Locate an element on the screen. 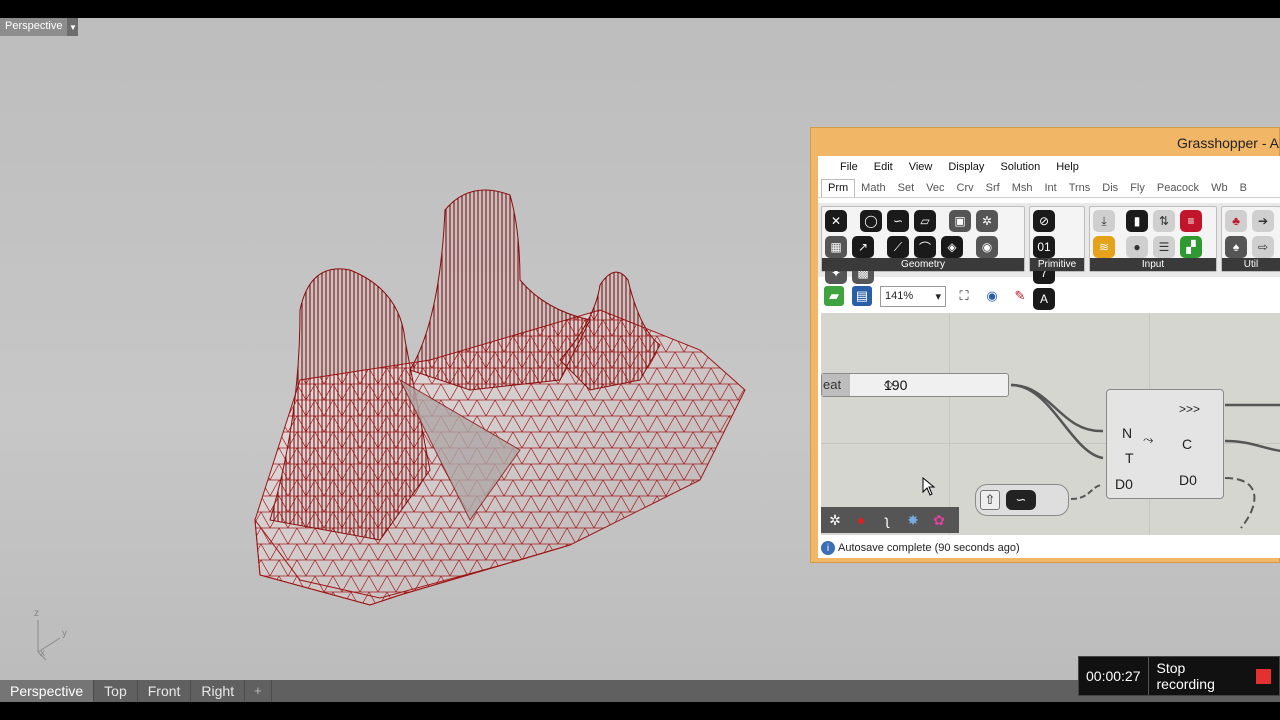  tab-perspective: Perspective is located at coordinates (47, 691).